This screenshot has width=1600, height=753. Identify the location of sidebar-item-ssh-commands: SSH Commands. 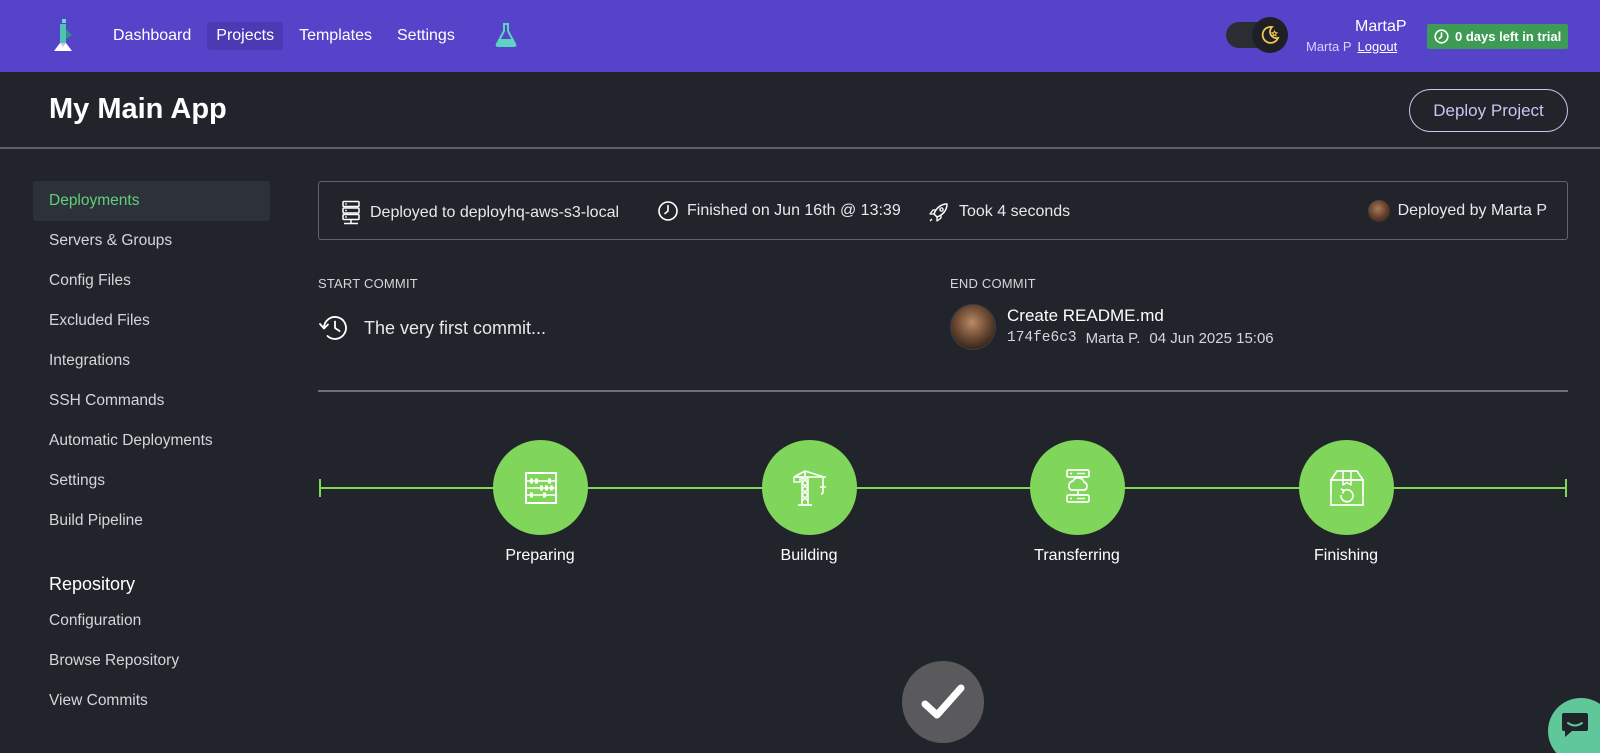
(151, 401).